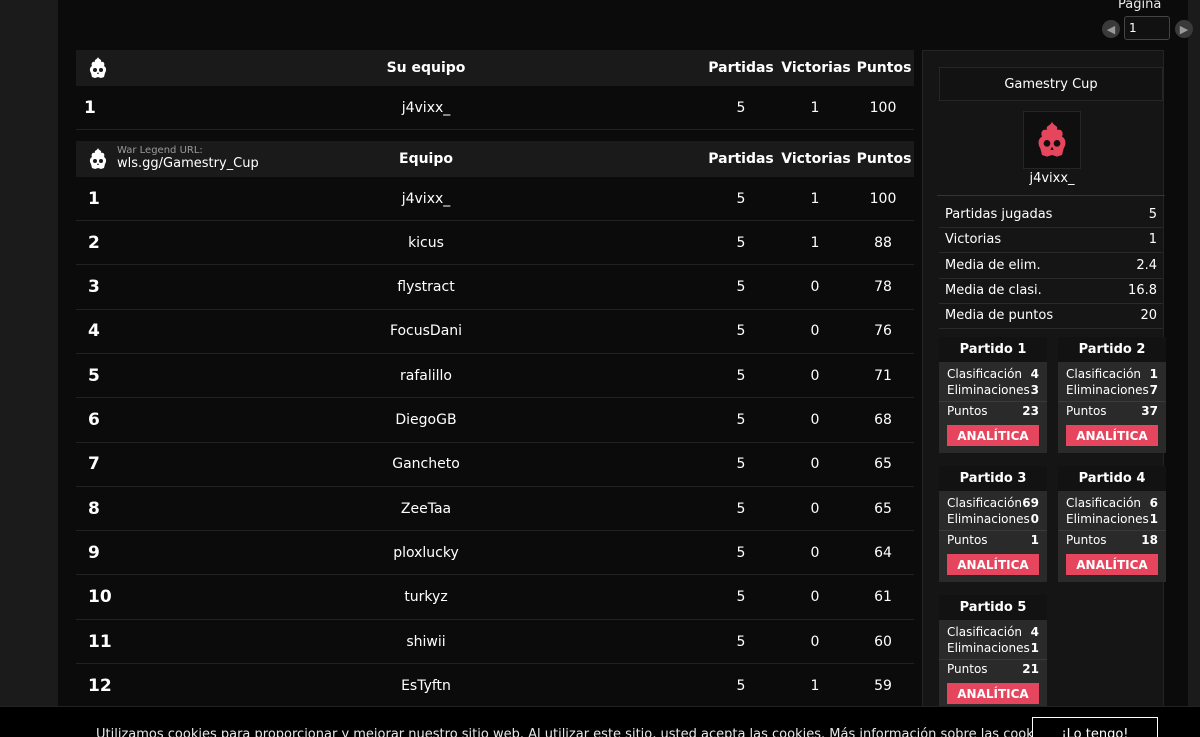 Image resolution: width=1200 pixels, height=737 pixels. I want to click on eliminations-row: Eliminaciones 1, so click(1112, 519).